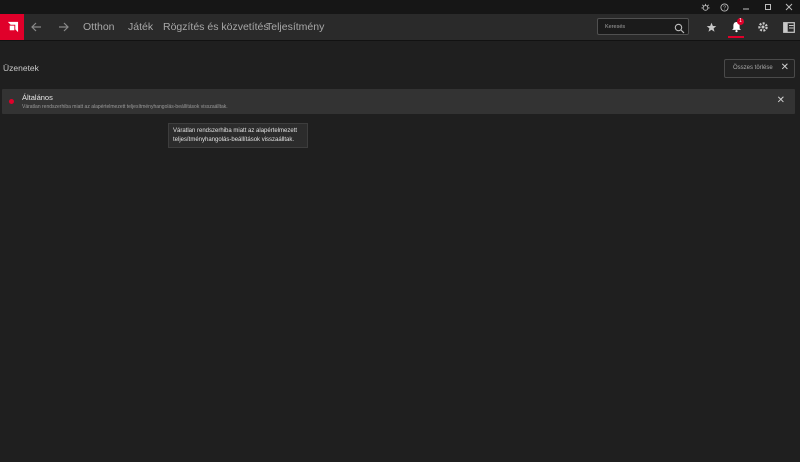 The width and height of the screenshot is (800, 462). Describe the element at coordinates (746, 7) in the screenshot. I see `minimize-icon` at that location.